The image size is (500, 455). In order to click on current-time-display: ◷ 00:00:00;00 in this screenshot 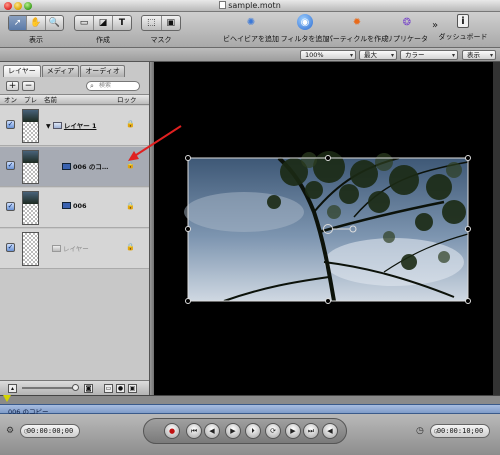, I will do `click(50, 431)`.